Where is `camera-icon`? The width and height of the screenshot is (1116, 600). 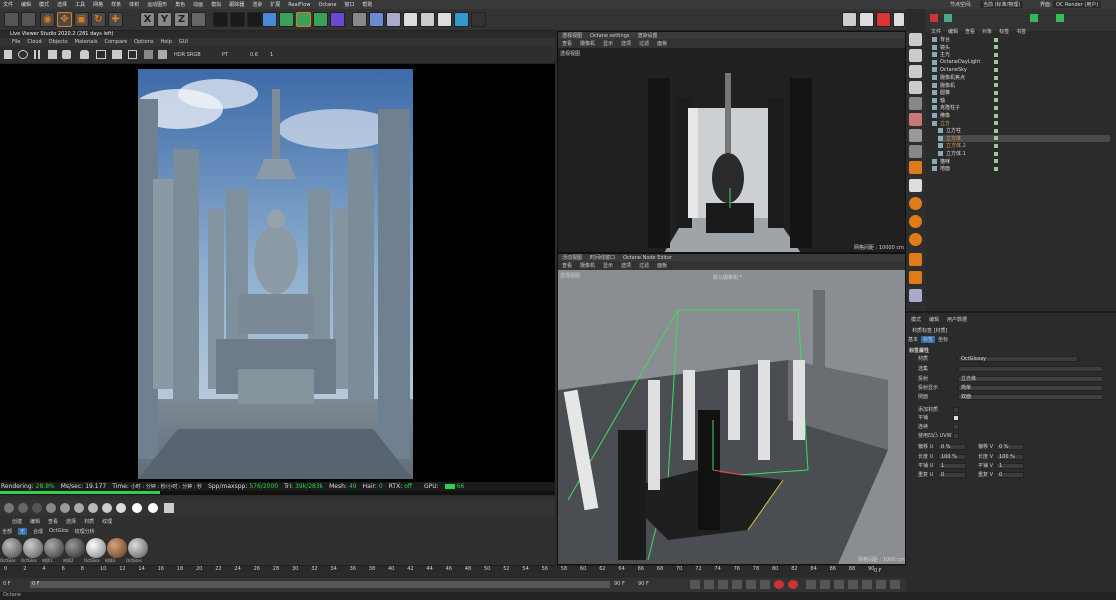 camera-icon is located at coordinates (915, 39).